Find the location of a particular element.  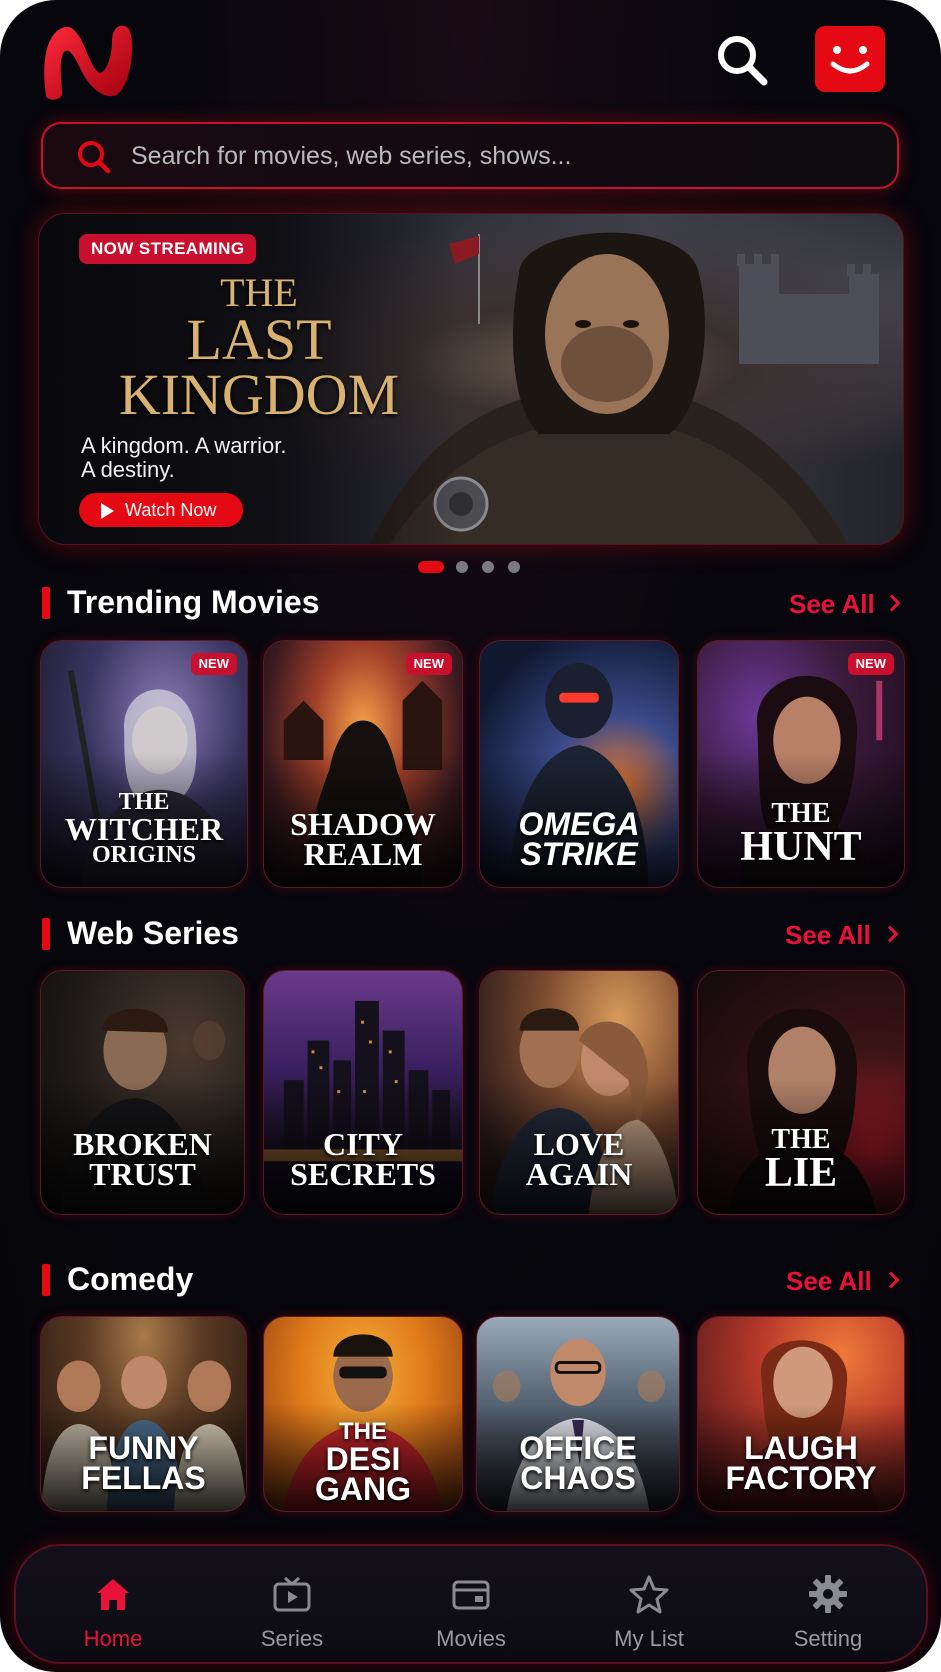

star-icon is located at coordinates (649, 1594).